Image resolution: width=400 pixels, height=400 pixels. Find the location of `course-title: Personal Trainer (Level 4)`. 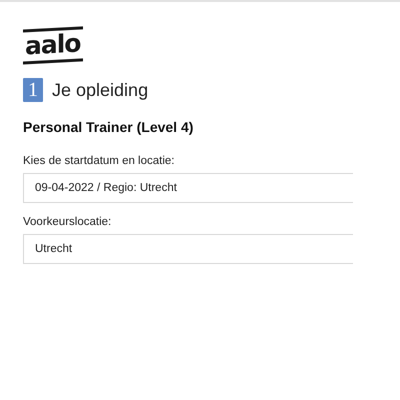

course-title: Personal Trainer (Level 4) is located at coordinates (108, 127).